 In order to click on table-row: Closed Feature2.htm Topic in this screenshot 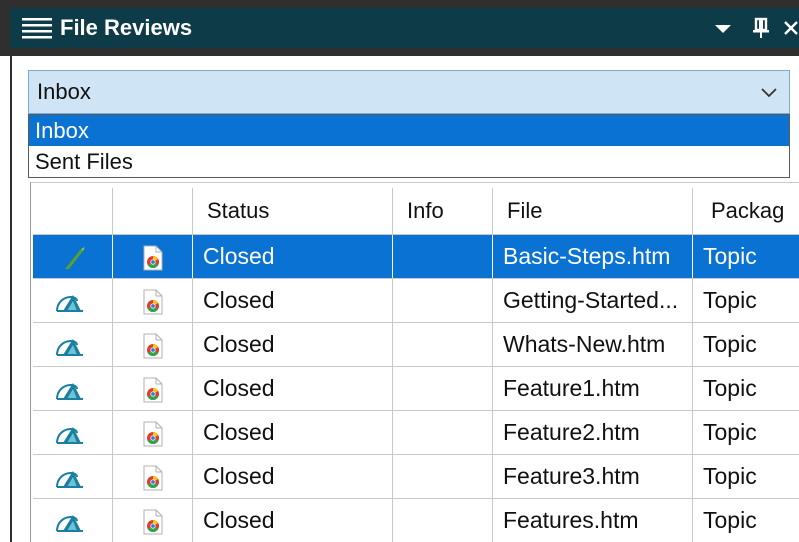, I will do `click(416, 432)`.